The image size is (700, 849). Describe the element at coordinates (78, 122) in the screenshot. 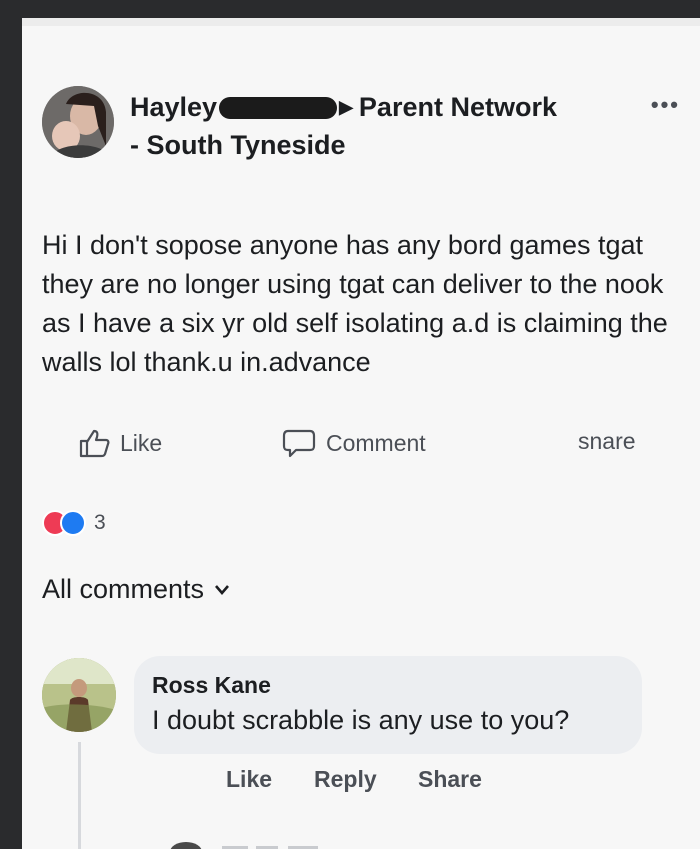

I see `poster-avatar` at that location.